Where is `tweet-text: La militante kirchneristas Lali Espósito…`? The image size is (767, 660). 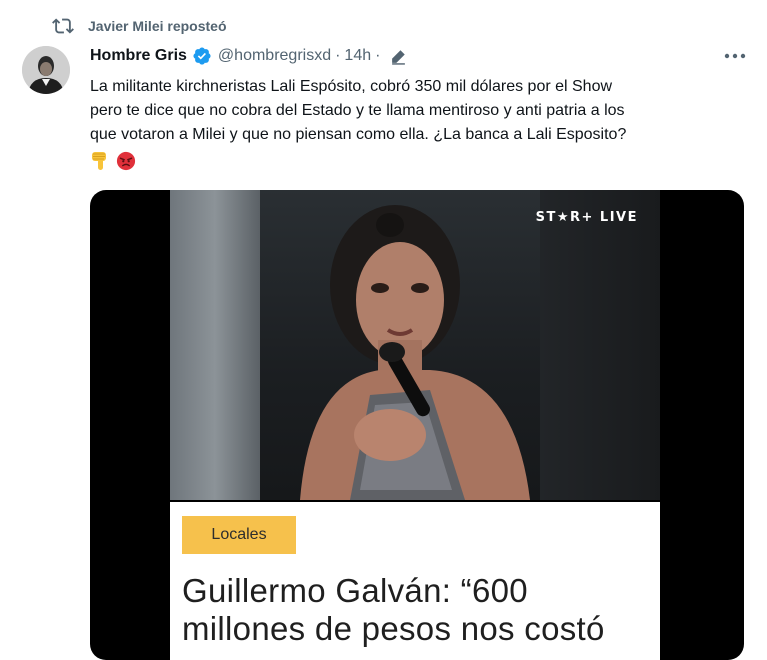 tweet-text: La militante kirchneristas Lali Espósito… is located at coordinates (410, 111).